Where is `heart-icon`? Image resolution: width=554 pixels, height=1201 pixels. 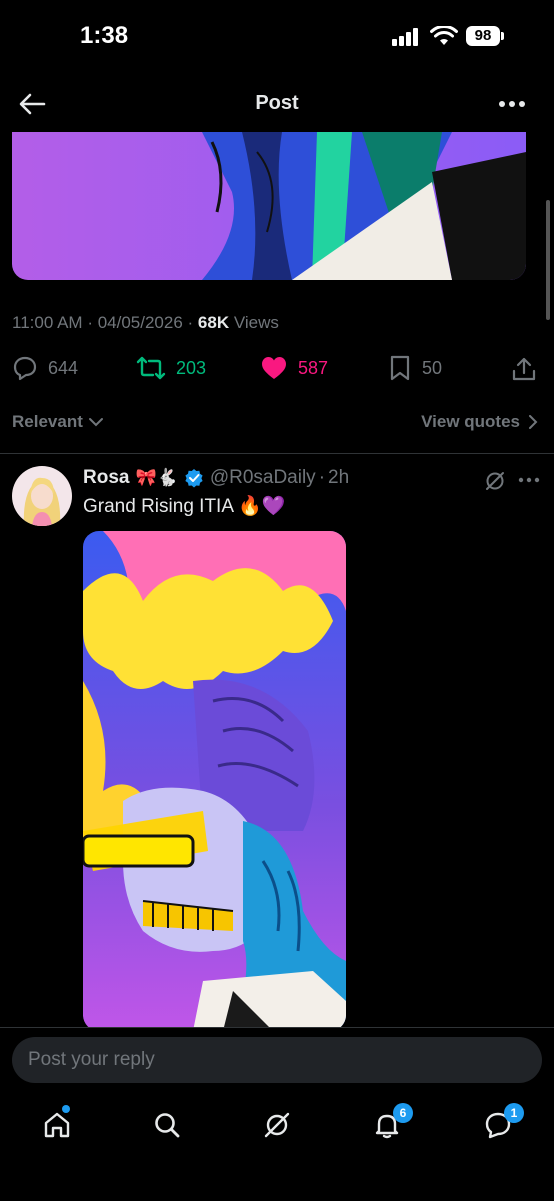
heart-icon is located at coordinates (274, 368).